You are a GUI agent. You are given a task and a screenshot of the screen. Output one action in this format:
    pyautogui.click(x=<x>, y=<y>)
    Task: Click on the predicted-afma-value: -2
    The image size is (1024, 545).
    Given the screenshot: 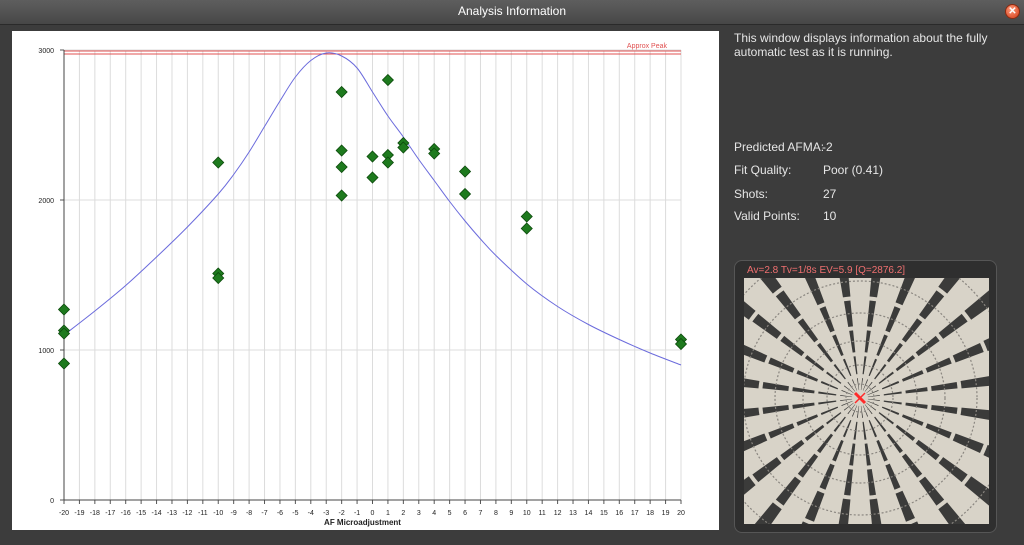 What is the action you would take?
    pyautogui.click(x=827, y=147)
    